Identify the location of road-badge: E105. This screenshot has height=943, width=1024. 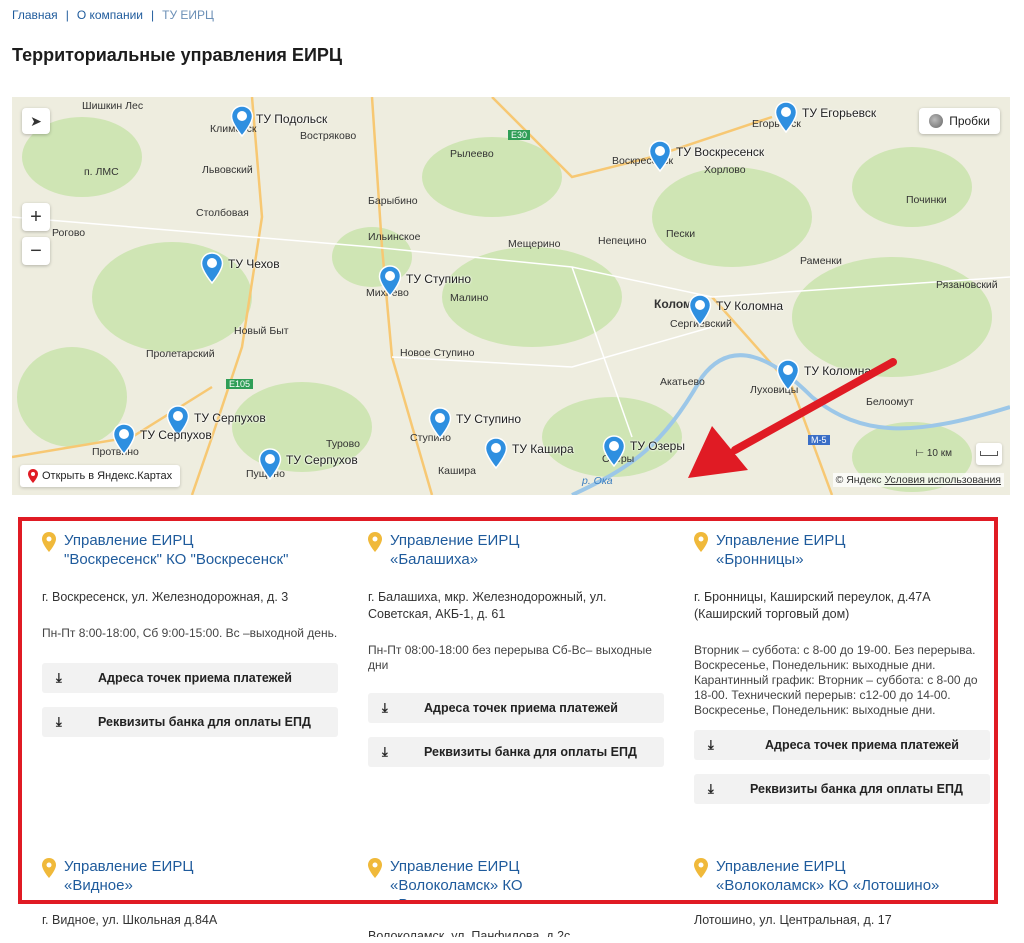
(240, 384).